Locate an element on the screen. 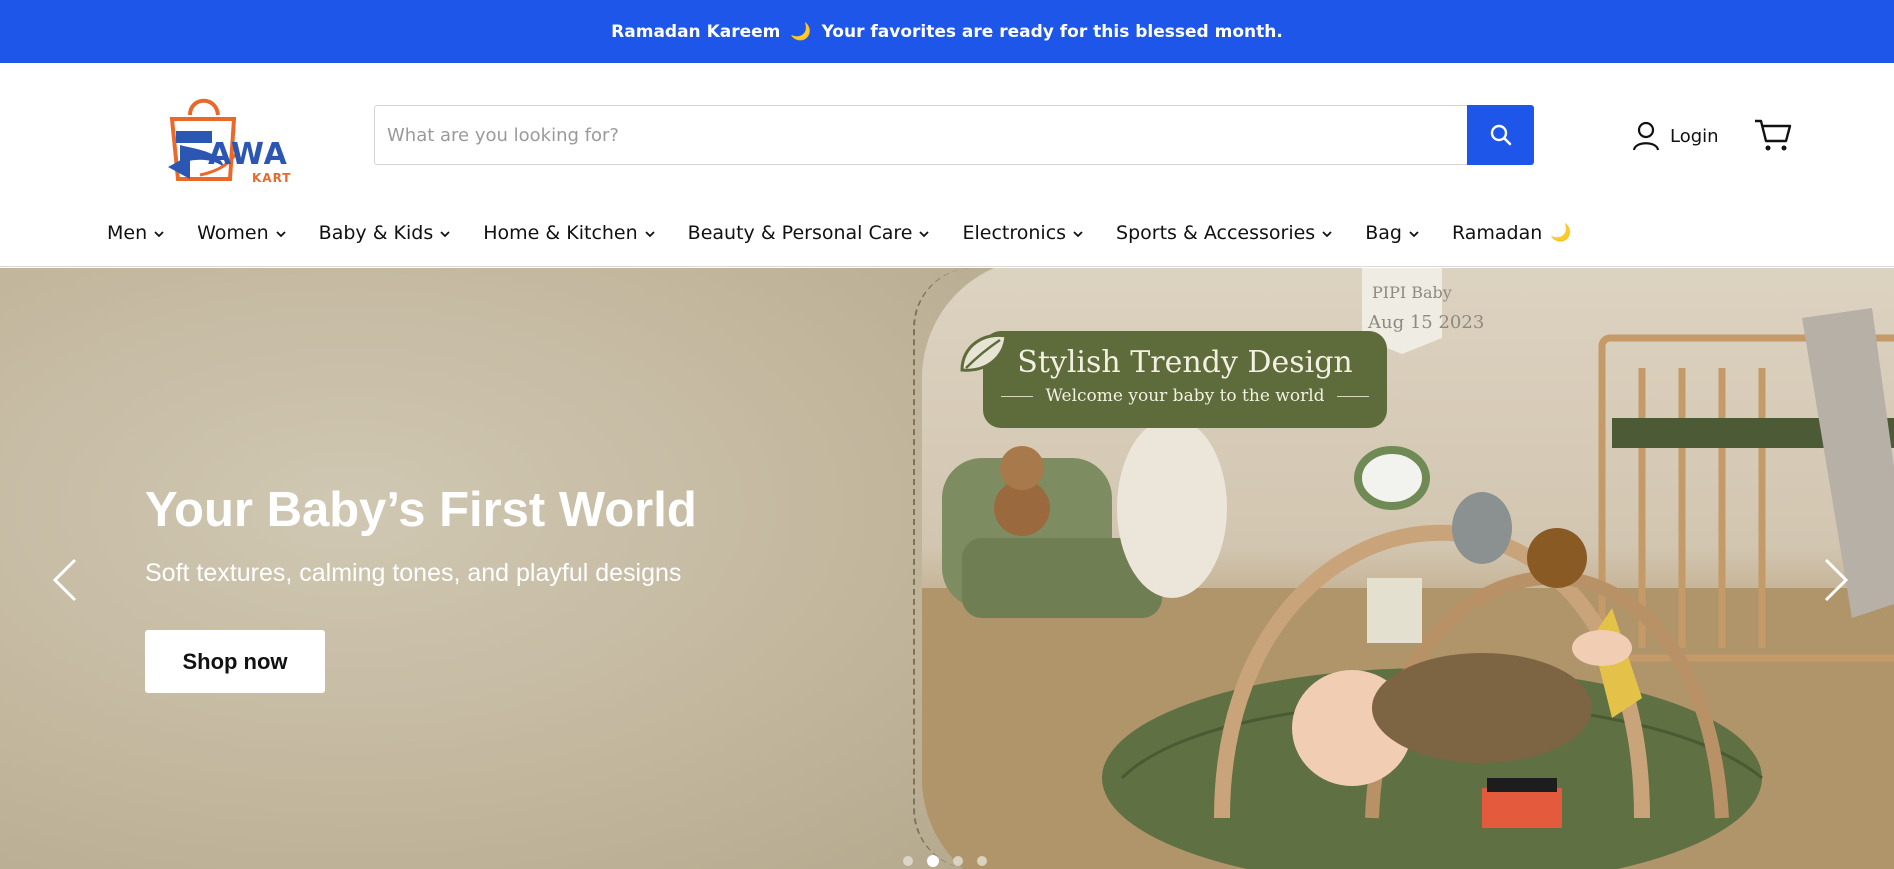 This screenshot has width=1894, height=869. search-bar is located at coordinates (954, 135).